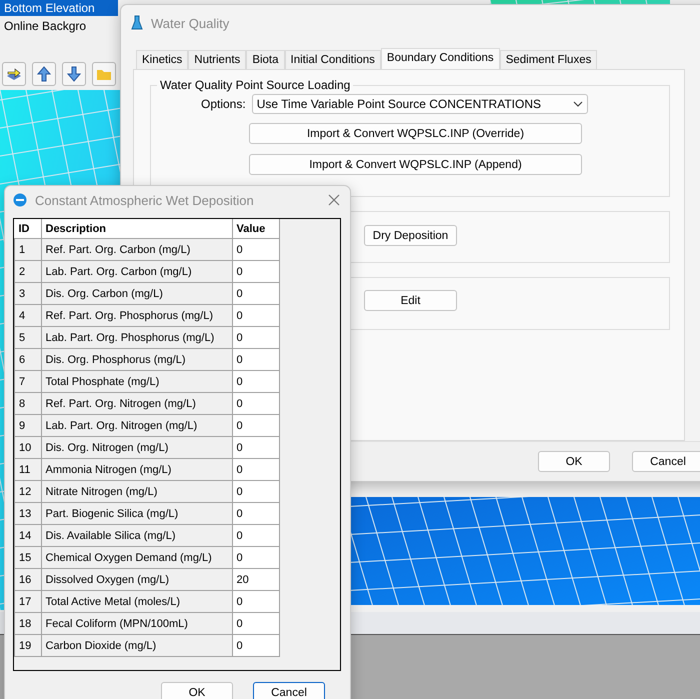 Image resolution: width=700 pixels, height=699 pixels. What do you see at coordinates (334, 200) in the screenshot?
I see `close-icon` at bounding box center [334, 200].